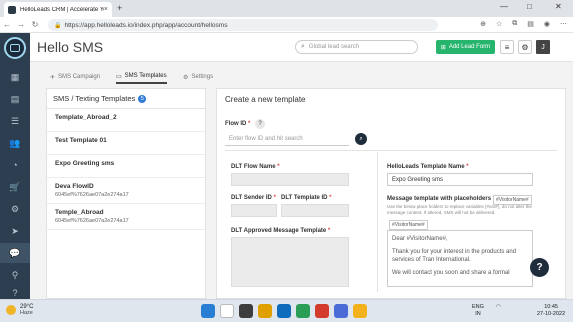 The width and height of the screenshot is (573, 322). I want to click on dlt-template-id-input, so click(315, 210).